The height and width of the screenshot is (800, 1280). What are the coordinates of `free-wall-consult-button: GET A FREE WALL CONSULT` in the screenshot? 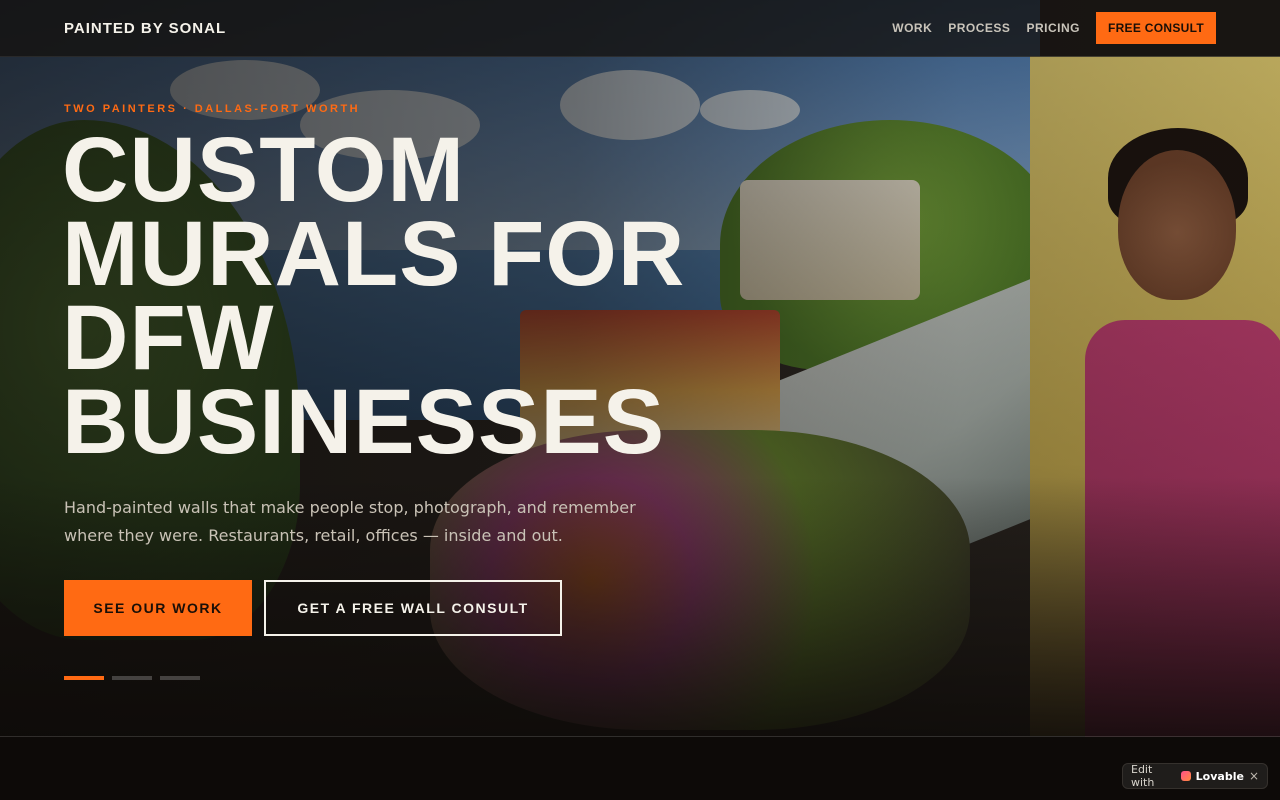 It's located at (413, 608).